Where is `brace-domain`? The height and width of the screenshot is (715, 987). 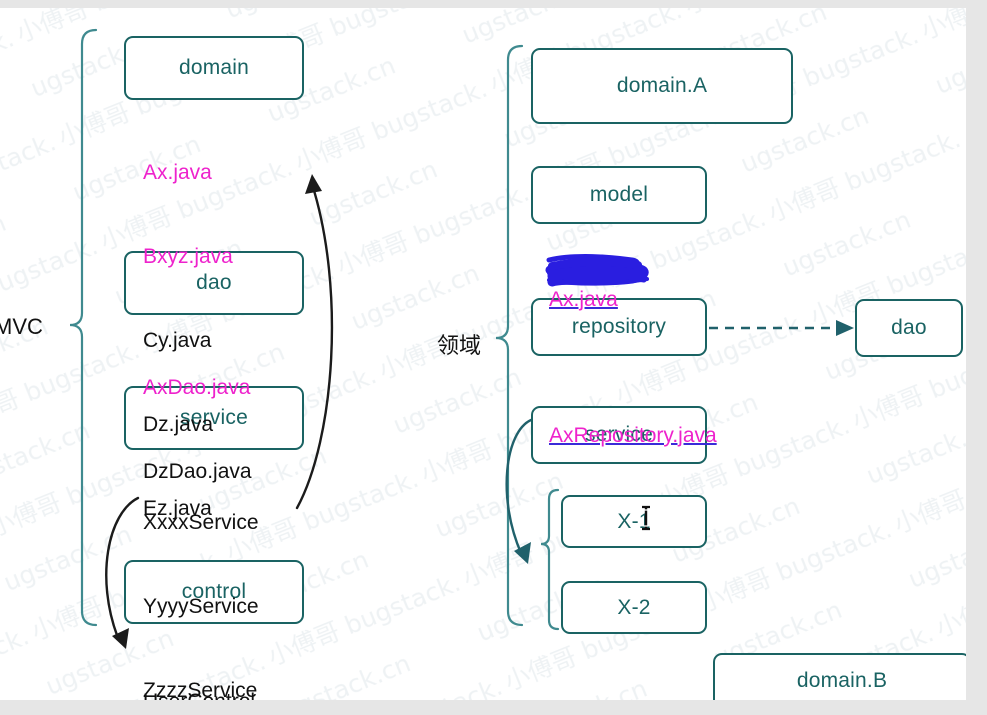 brace-domain is located at coordinates (509, 335).